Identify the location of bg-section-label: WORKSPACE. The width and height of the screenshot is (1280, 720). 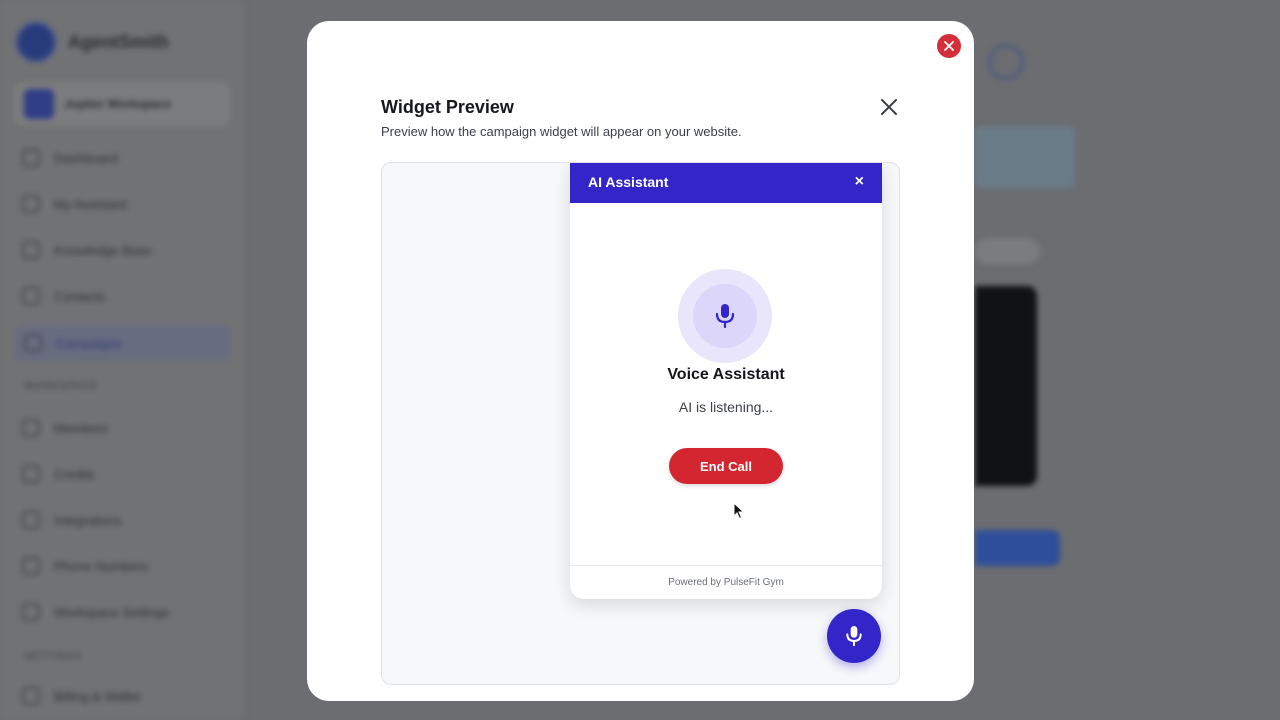
(61, 386).